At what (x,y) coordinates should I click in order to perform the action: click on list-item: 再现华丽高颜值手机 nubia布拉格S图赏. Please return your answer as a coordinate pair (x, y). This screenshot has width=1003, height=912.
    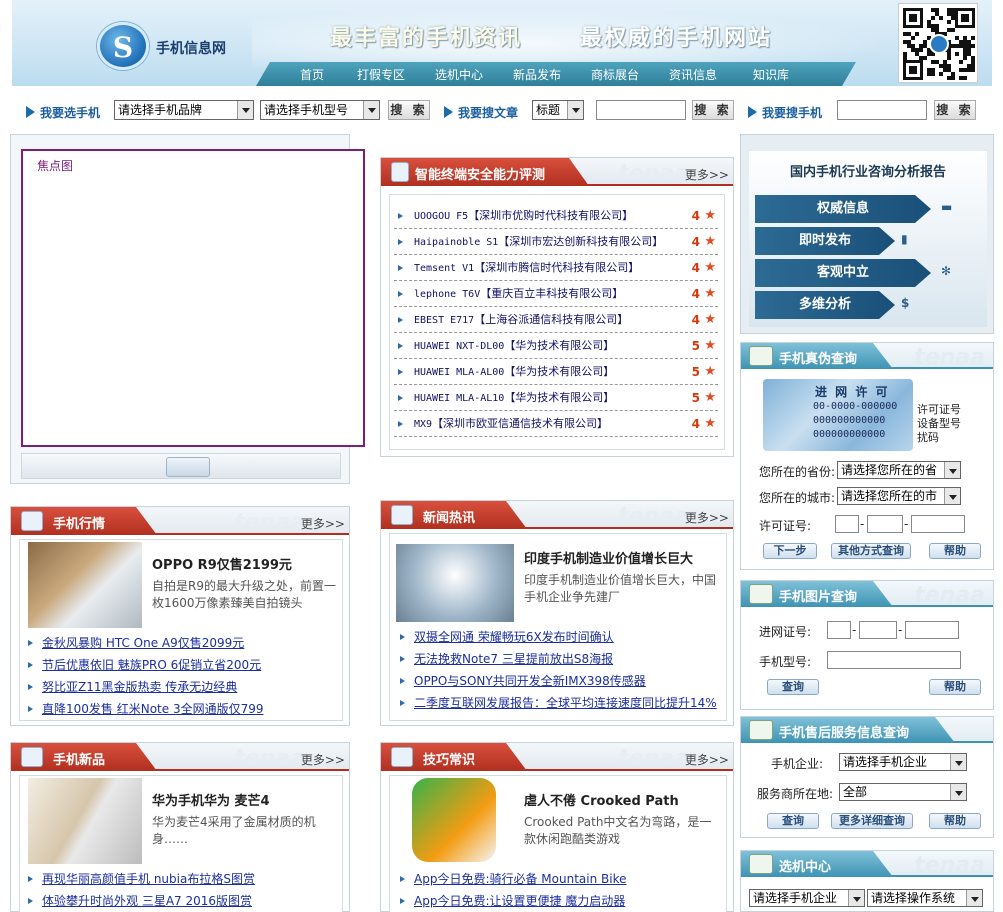
    Looking at the image, I should click on (183, 879).